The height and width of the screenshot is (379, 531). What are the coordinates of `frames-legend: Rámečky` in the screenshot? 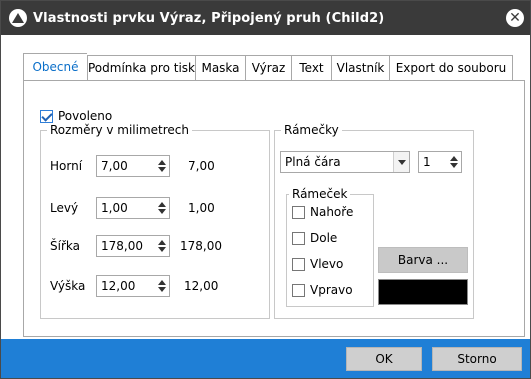 It's located at (311, 130).